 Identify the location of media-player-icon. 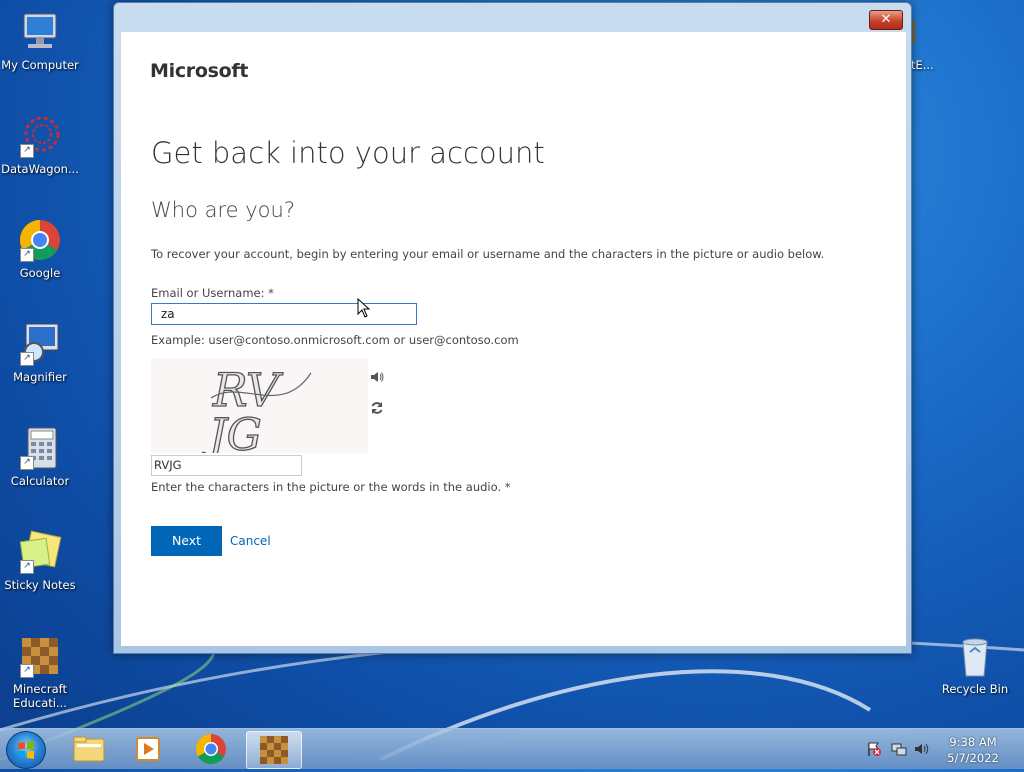
(148, 749).